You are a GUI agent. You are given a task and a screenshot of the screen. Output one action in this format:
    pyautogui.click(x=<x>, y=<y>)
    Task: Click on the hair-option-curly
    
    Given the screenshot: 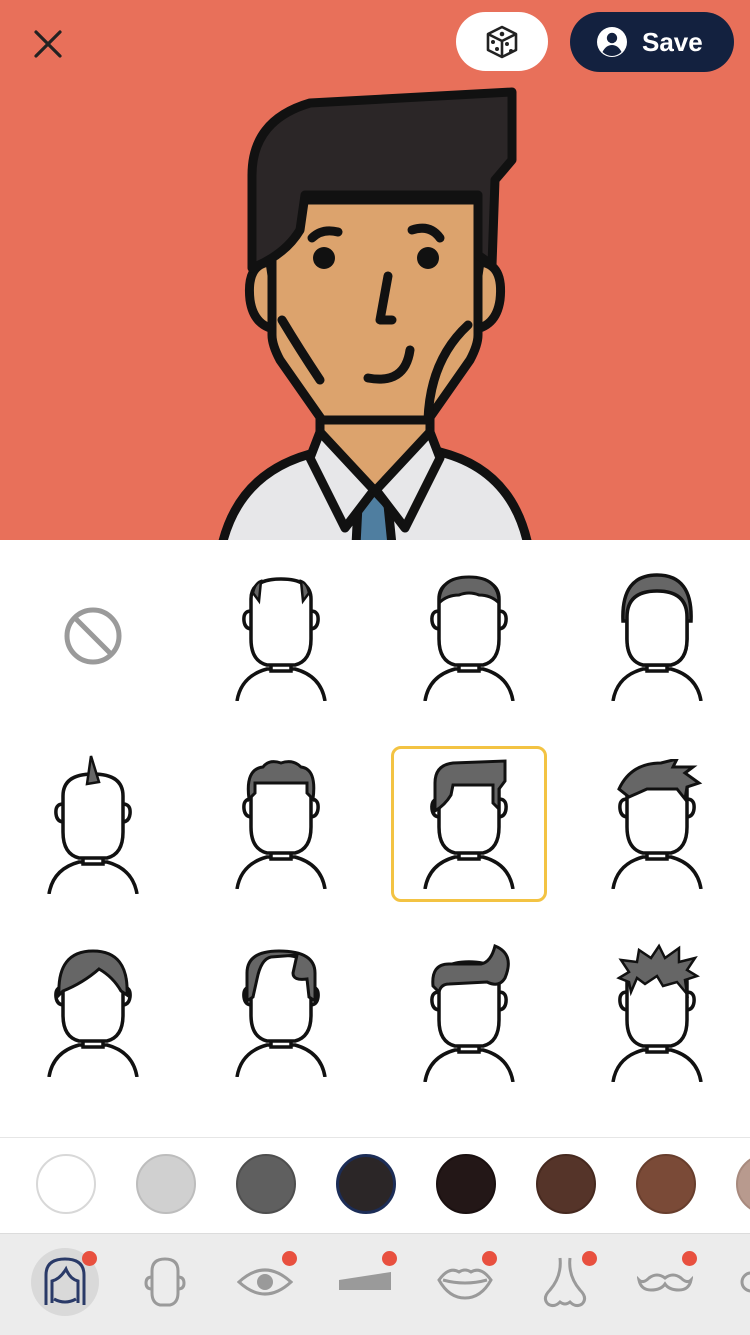 What is the action you would take?
    pyautogui.click(x=281, y=824)
    